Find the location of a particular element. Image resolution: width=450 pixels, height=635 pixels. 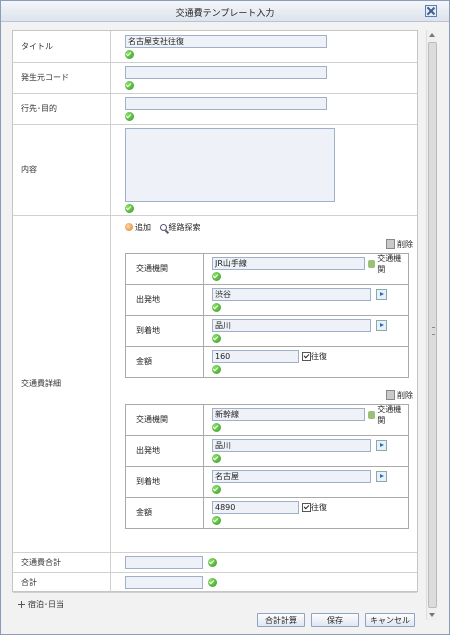

add-button: 追加 is located at coordinates (138, 227).